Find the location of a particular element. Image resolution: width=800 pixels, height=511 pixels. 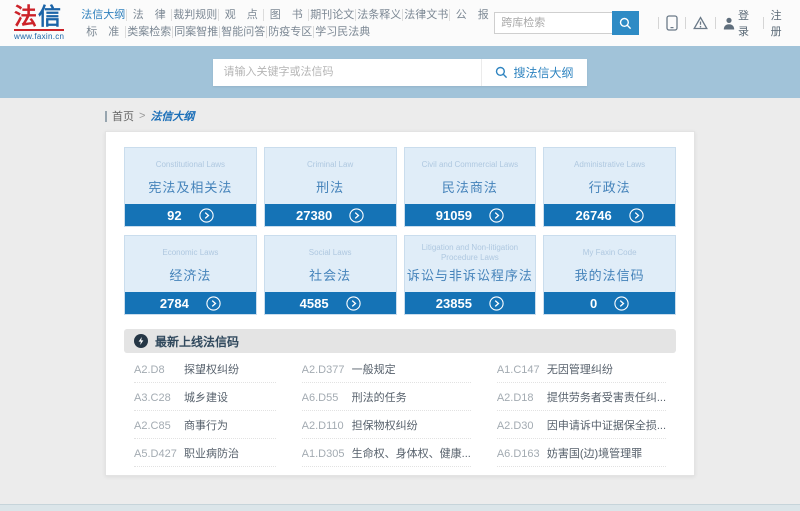

category-card-economic: Economic Laws 经济法 2784 is located at coordinates (190, 275).